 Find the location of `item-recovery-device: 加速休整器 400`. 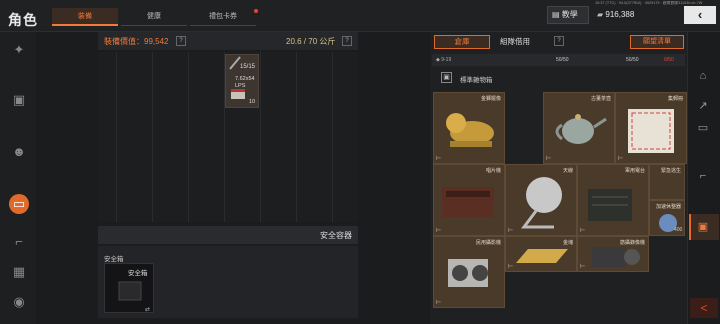

item-recovery-device: 加速休整器 400 is located at coordinates (667, 218).